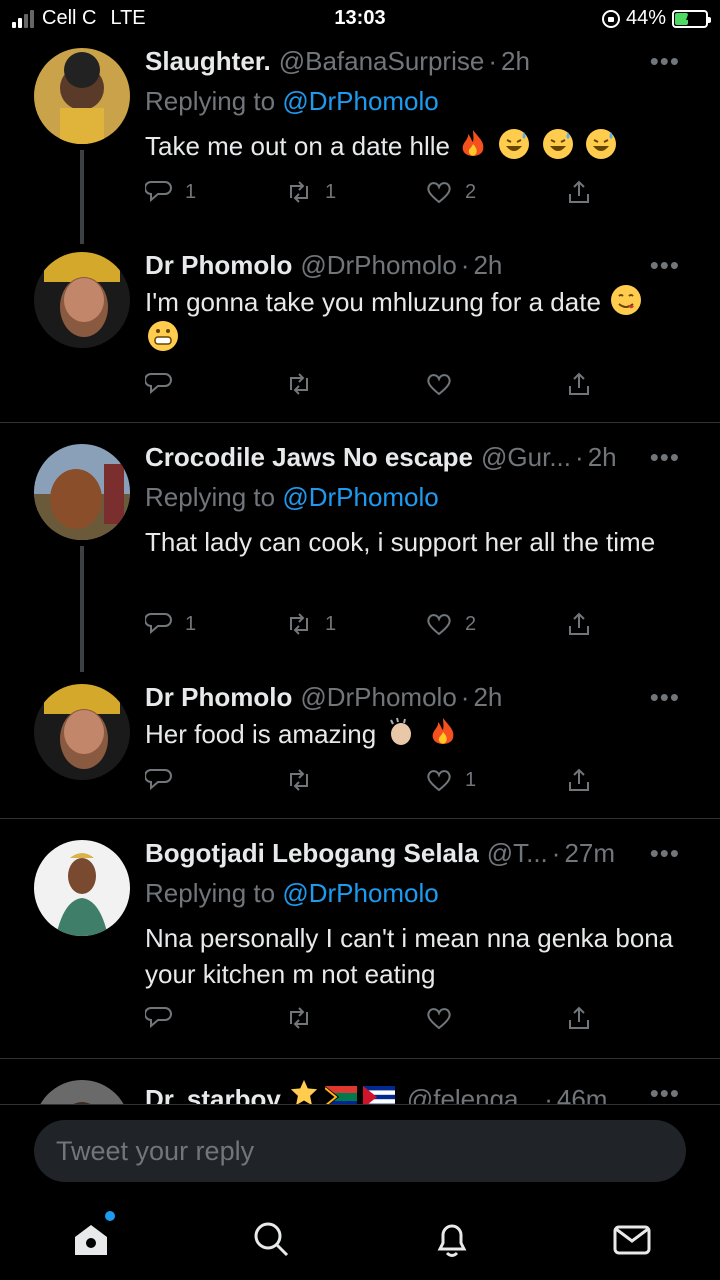 The height and width of the screenshot is (1280, 720). I want to click on orientation-lock-icon, so click(610, 18).